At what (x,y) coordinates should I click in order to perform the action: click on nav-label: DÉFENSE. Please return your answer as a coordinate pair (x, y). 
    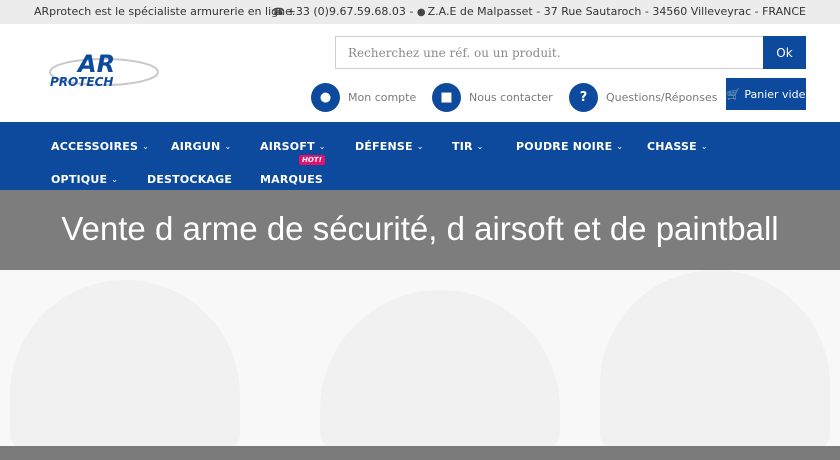
    Looking at the image, I should click on (384, 146).